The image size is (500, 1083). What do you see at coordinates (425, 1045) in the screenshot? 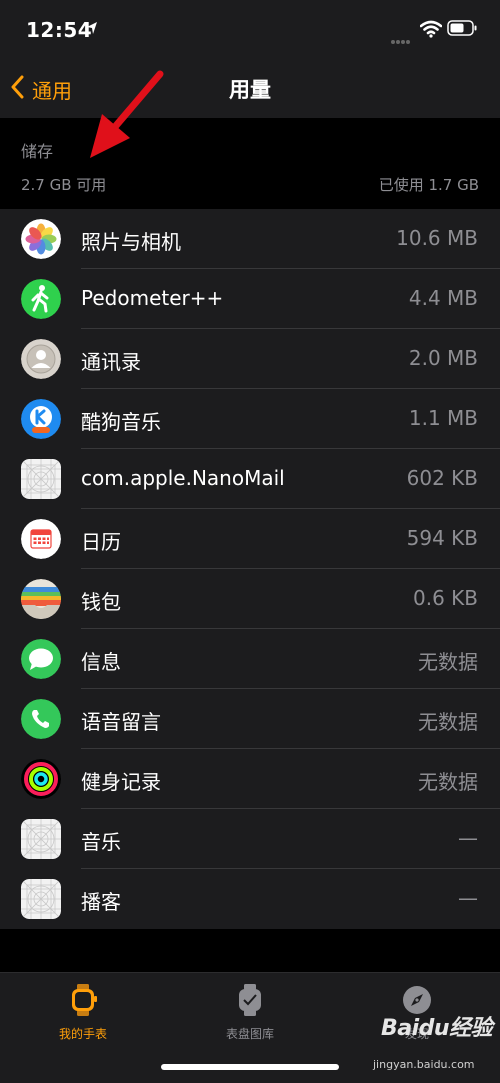
I see `watermark-logo: Baidu经验 jingyan.baidu.com` at bounding box center [425, 1045].